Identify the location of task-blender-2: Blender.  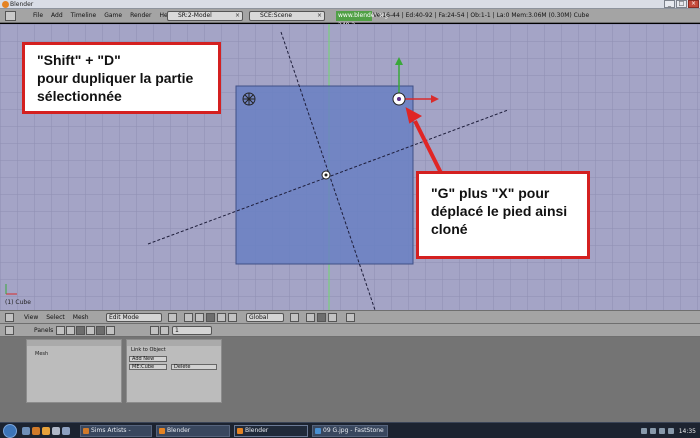
(271, 431).